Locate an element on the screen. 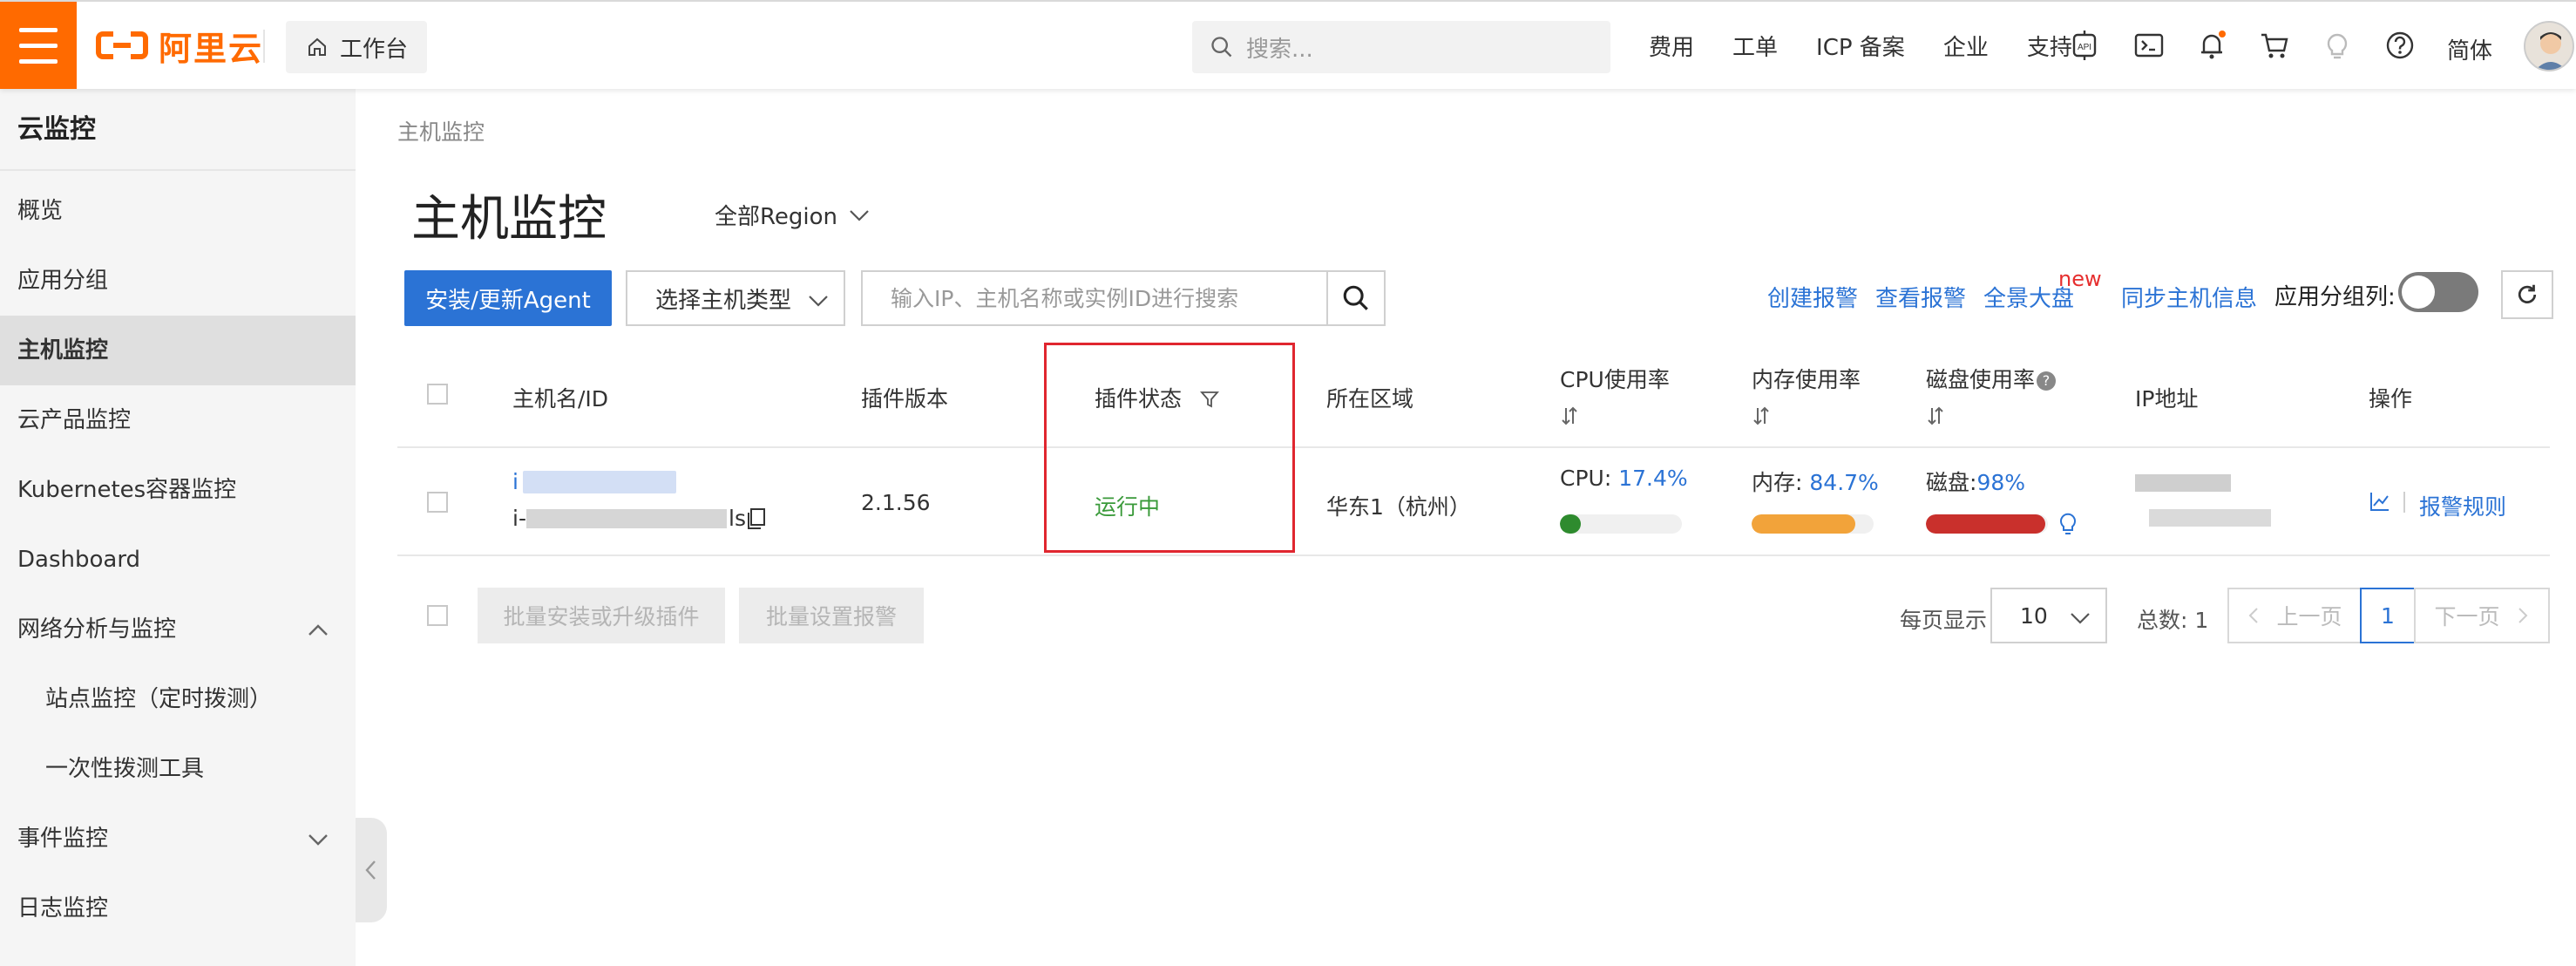 This screenshot has width=2576, height=966. sidebar-item-event-monitoring: 事件监控 is located at coordinates (178, 839).